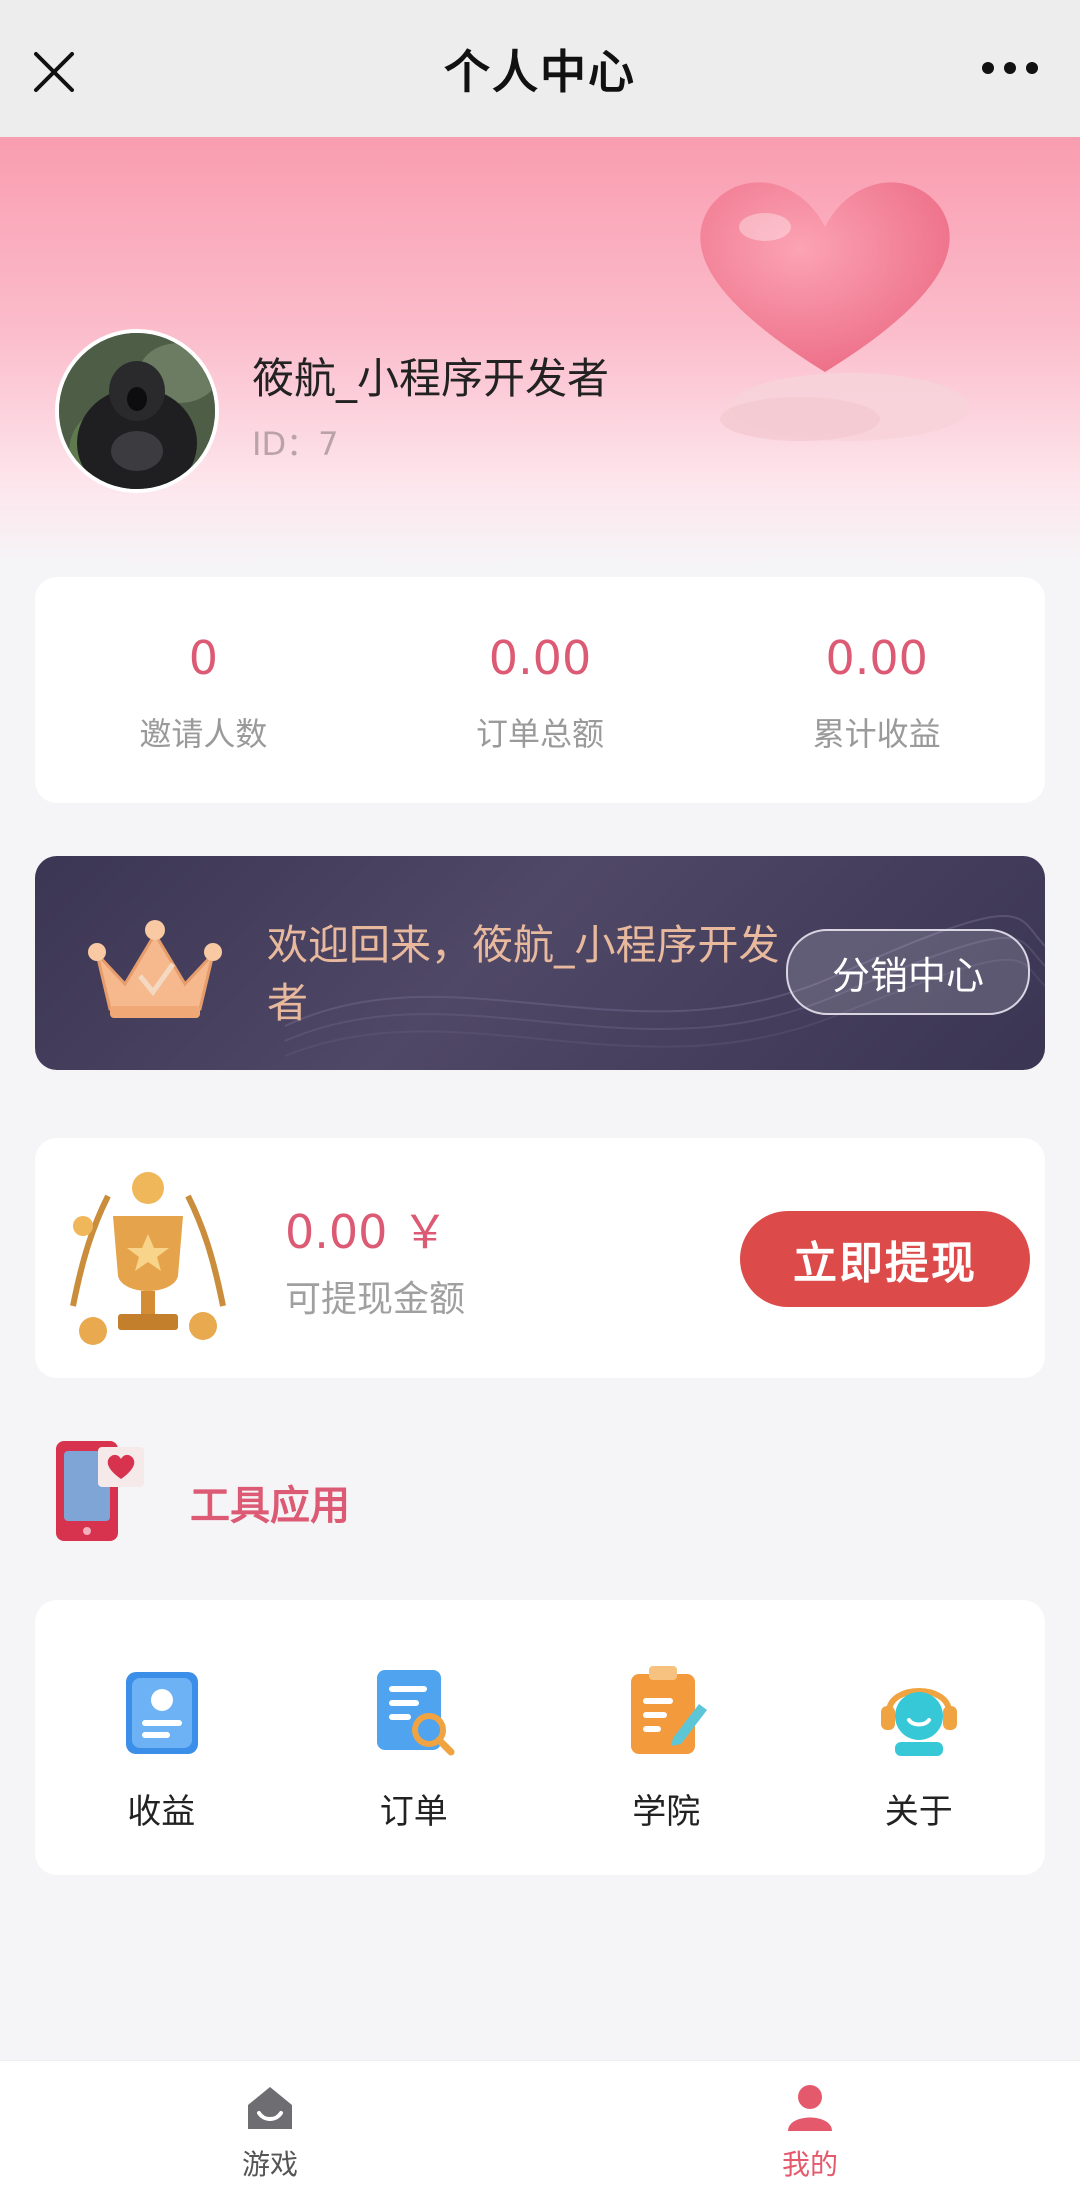  I want to click on stat-invites: 0 邀请人数, so click(203, 690).